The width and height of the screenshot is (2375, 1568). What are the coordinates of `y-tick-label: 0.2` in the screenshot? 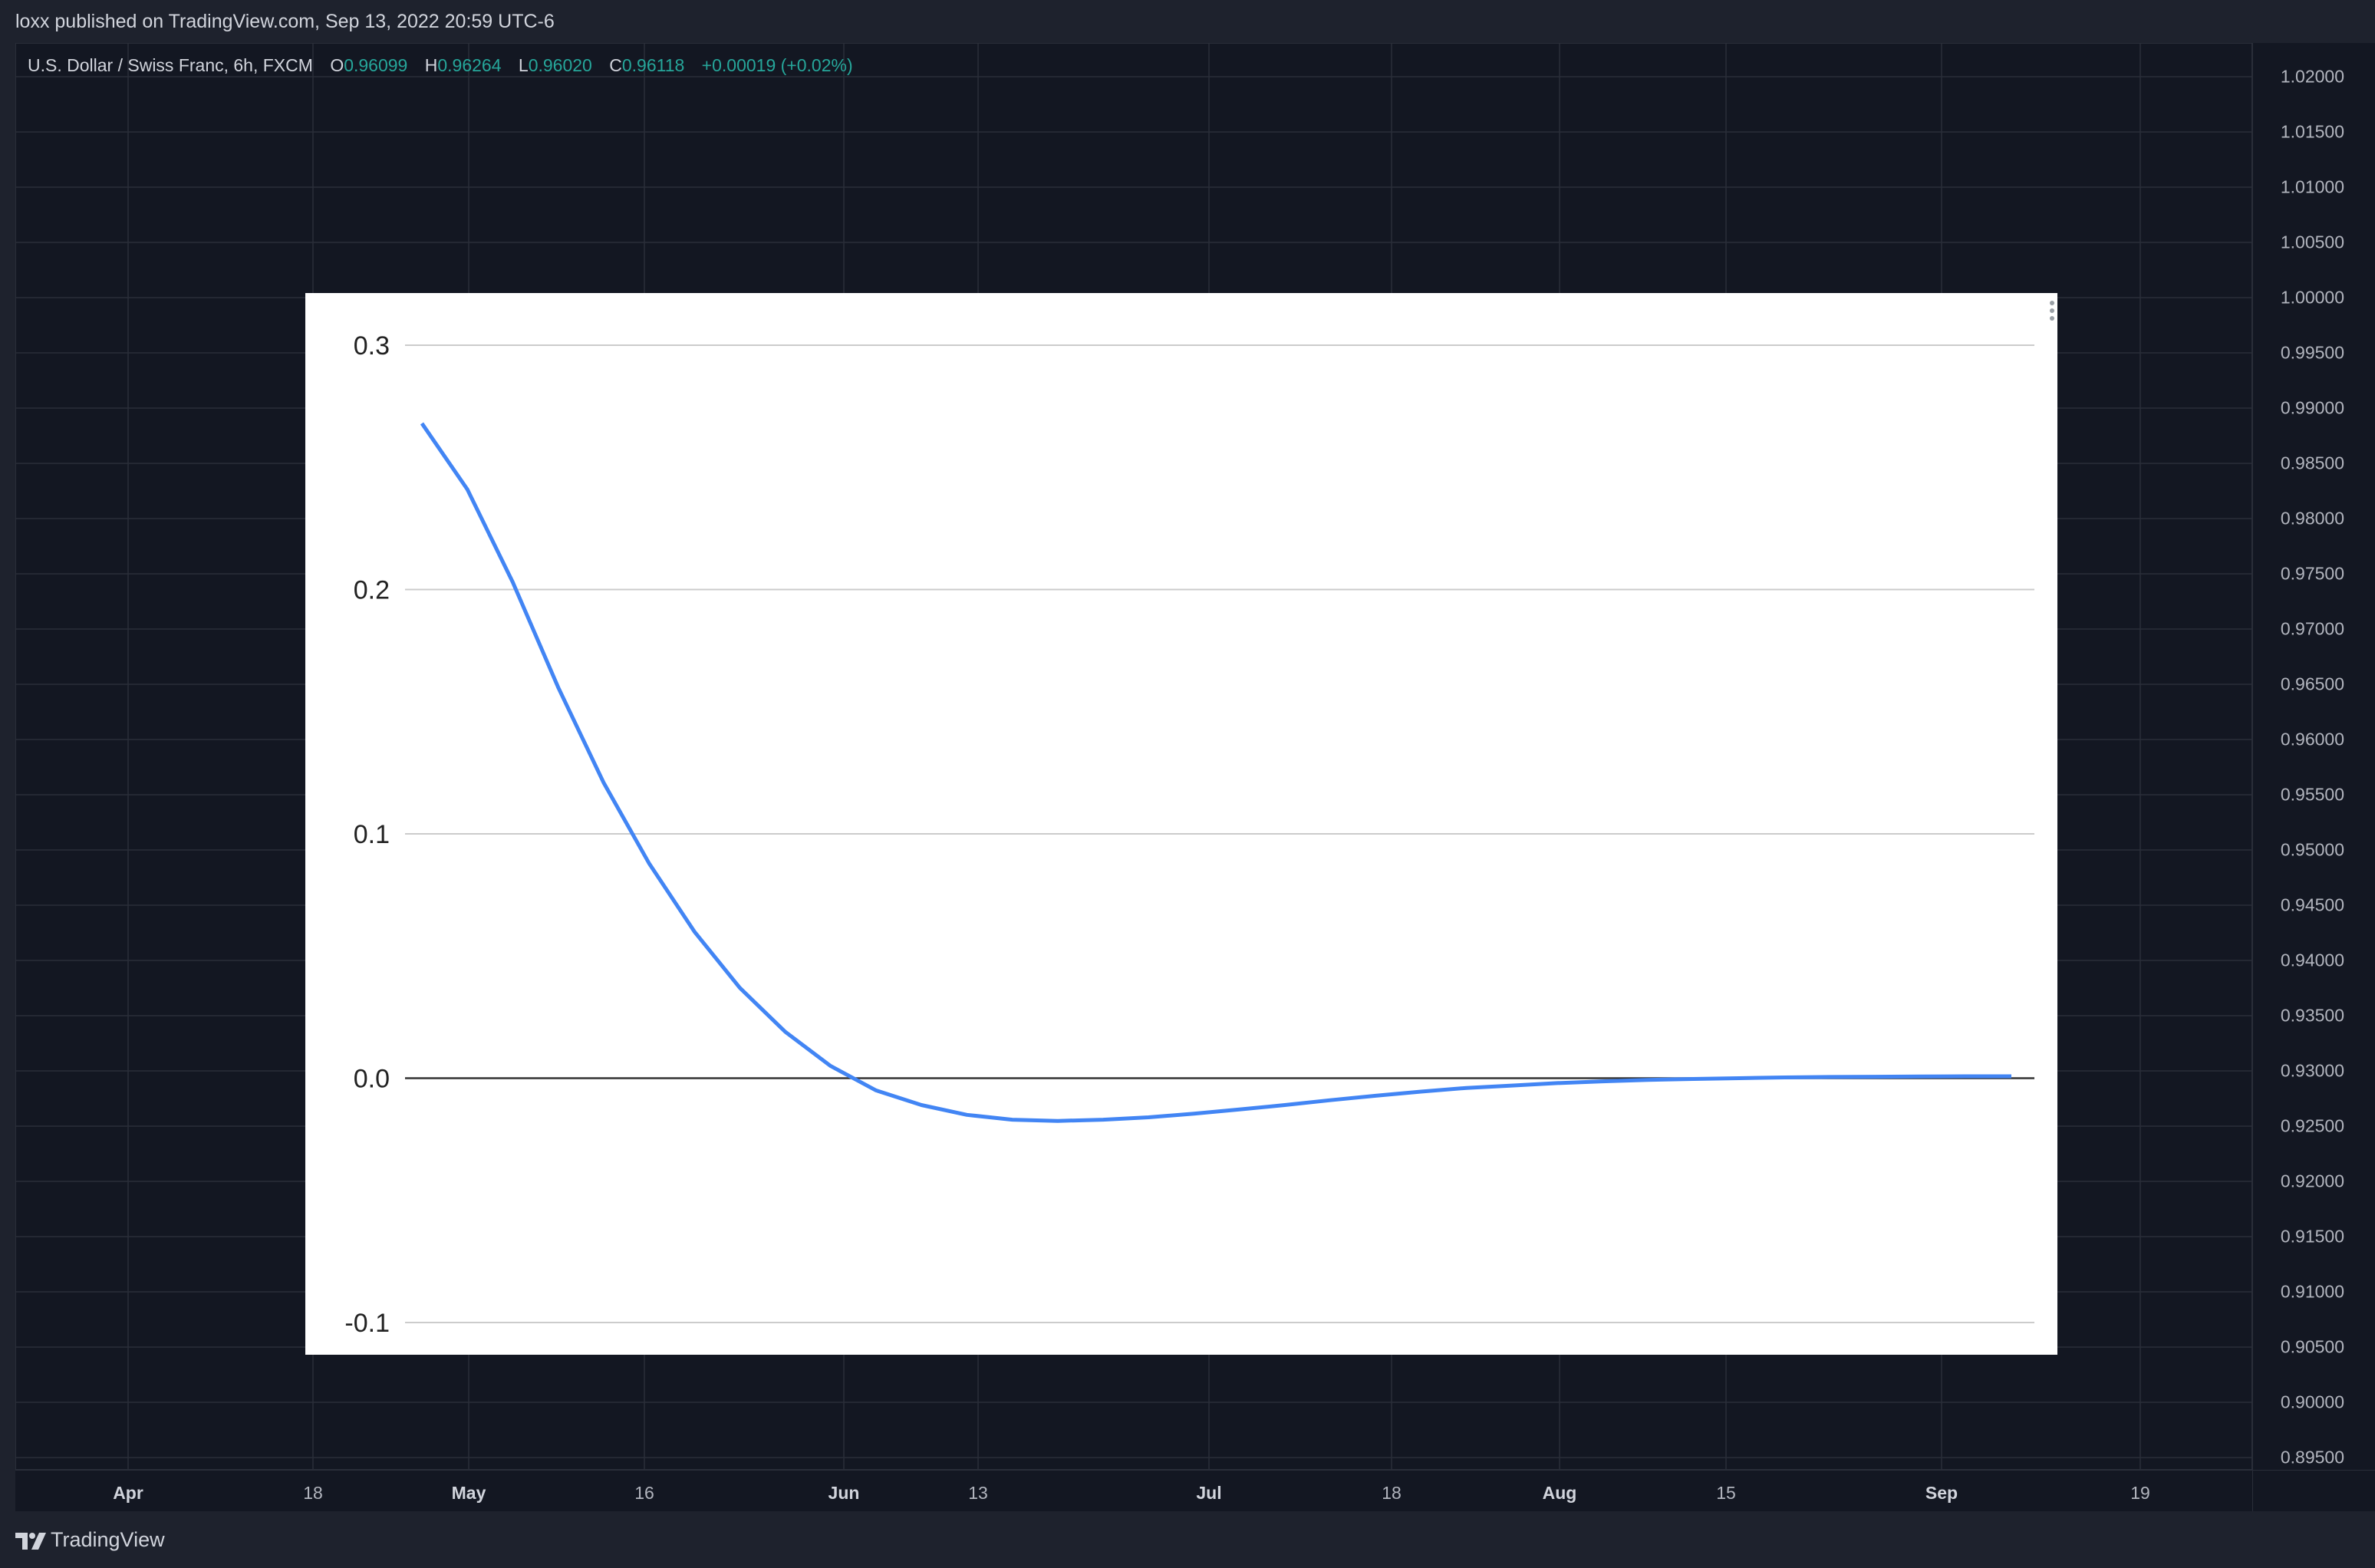 It's located at (372, 590).